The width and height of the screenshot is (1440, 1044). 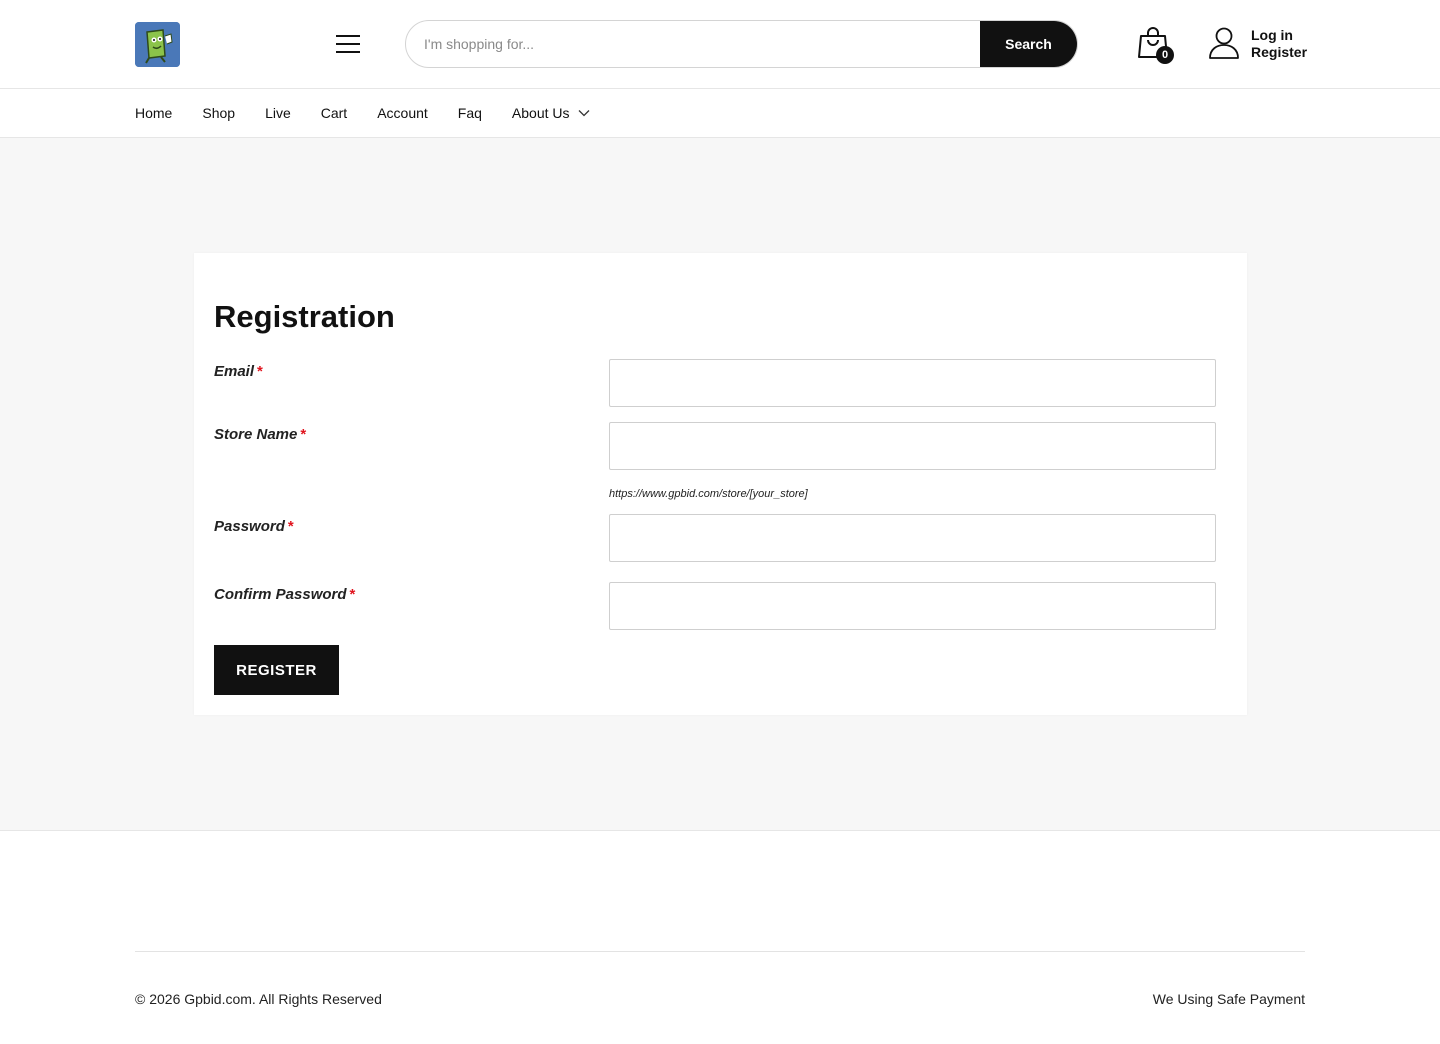 What do you see at coordinates (540, 113) in the screenshot?
I see `nav-item-about-us-label: About Us` at bounding box center [540, 113].